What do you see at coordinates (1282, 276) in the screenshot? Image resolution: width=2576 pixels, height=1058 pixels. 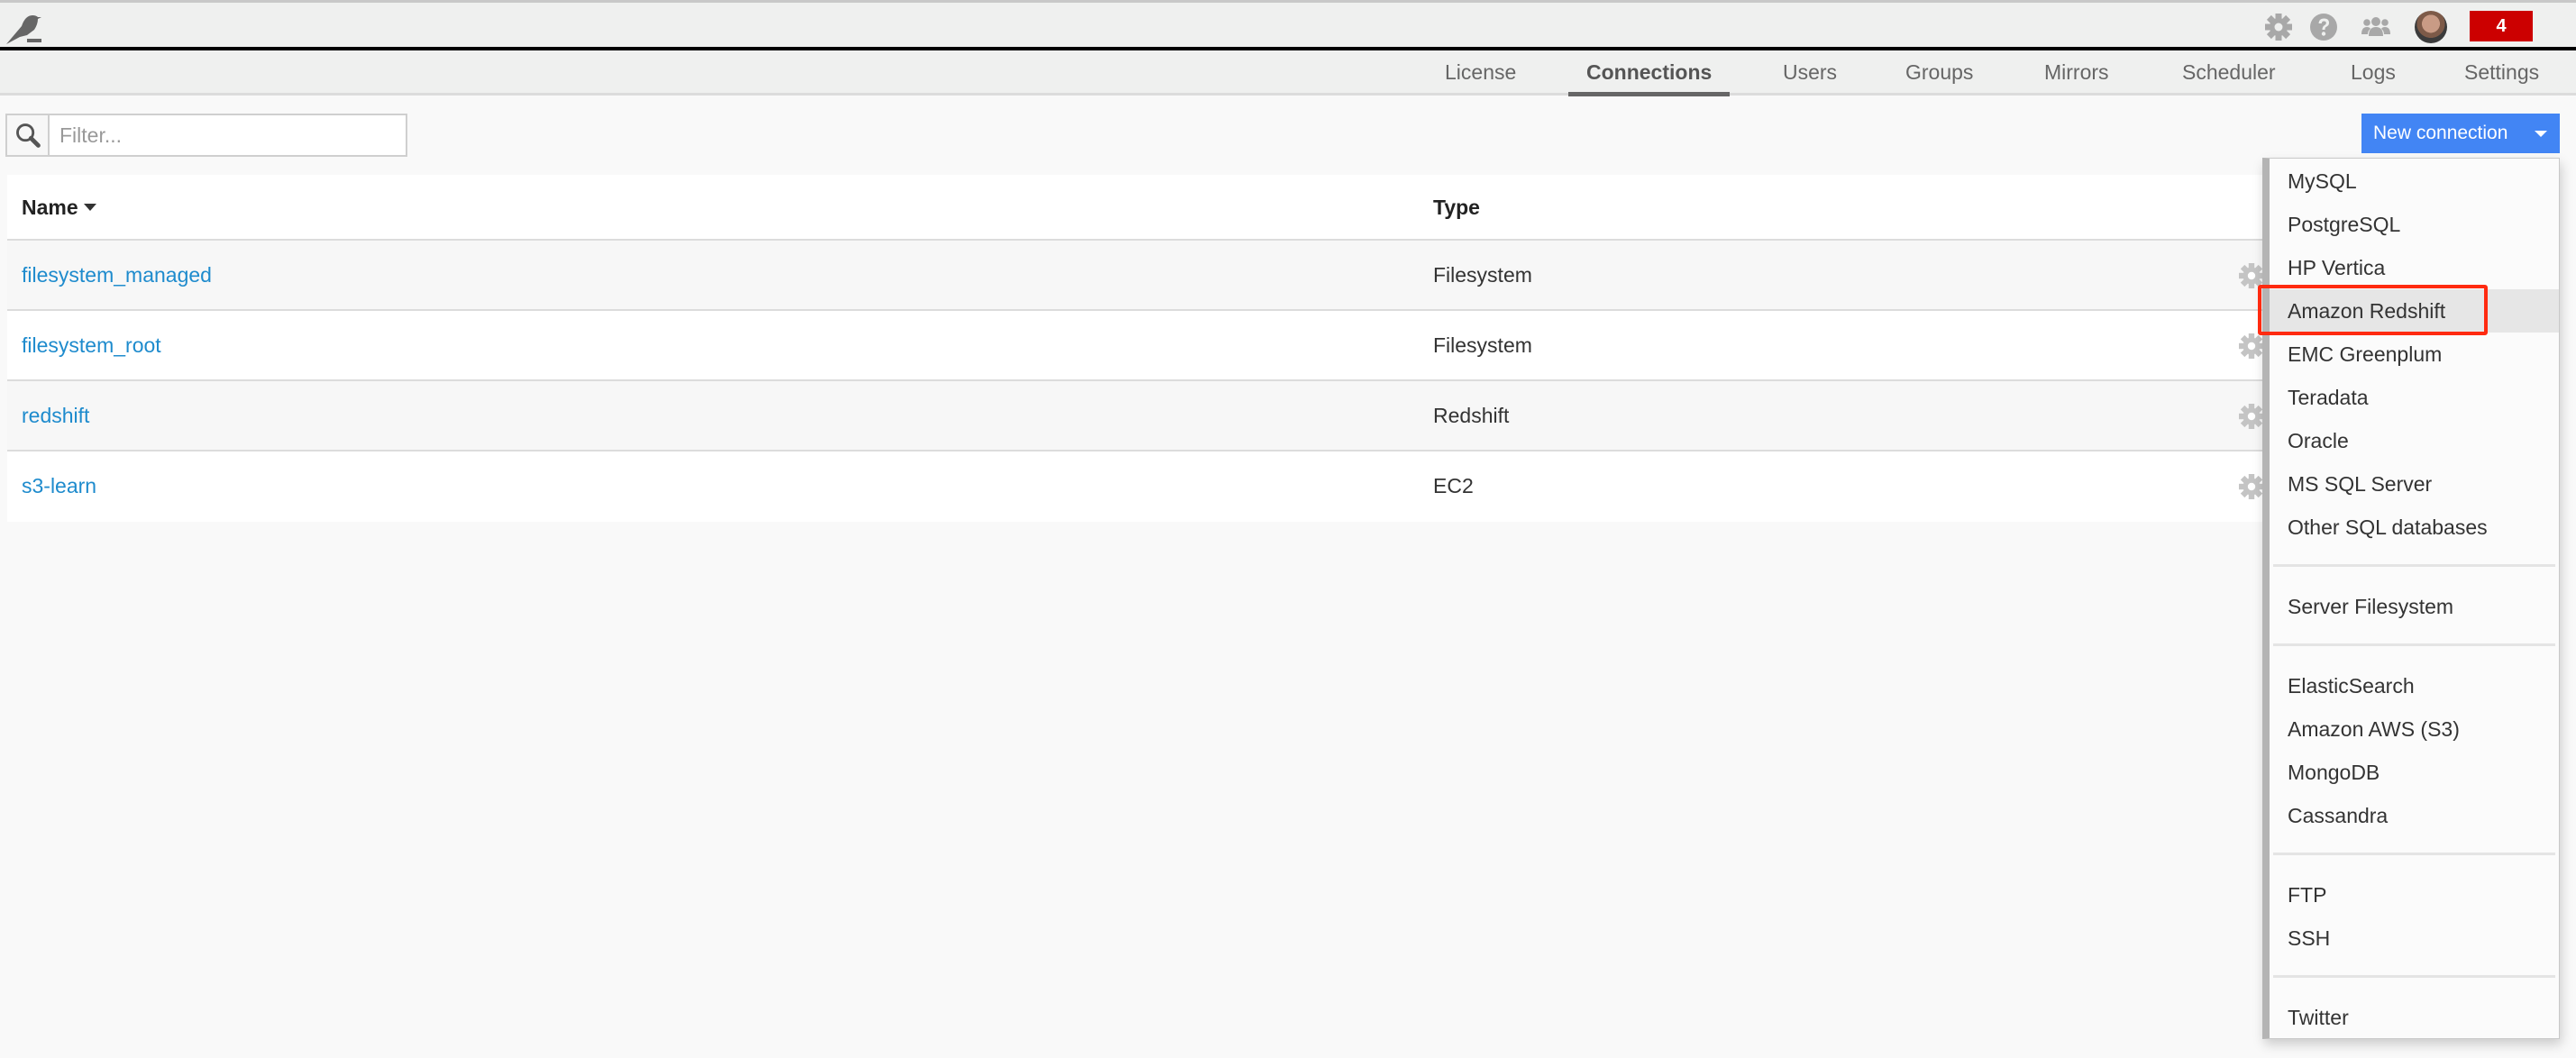 I see `table-row: filesystem_managed Filesystem` at bounding box center [1282, 276].